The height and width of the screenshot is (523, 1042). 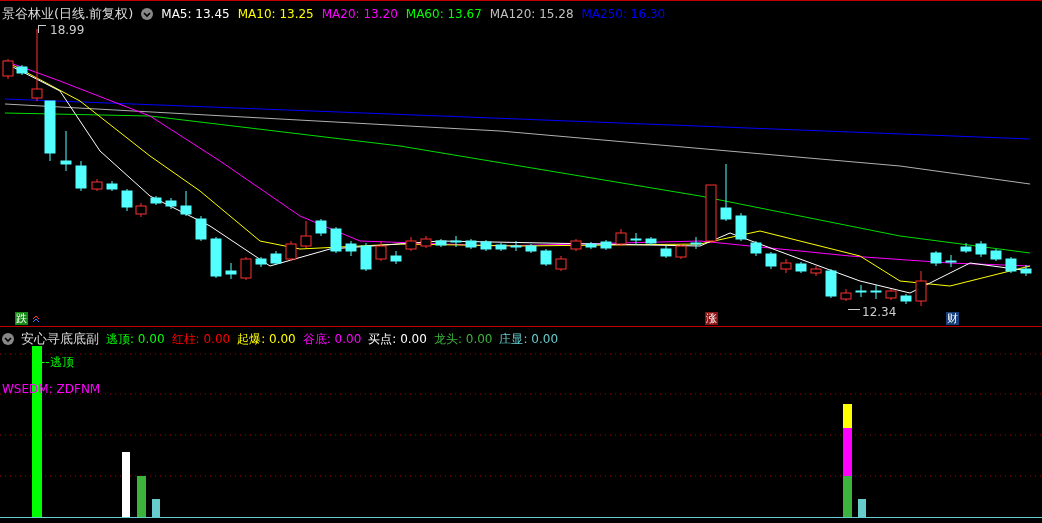 What do you see at coordinates (275, 14) in the screenshot?
I see `moving-average-value: MA10: 13.25` at bounding box center [275, 14].